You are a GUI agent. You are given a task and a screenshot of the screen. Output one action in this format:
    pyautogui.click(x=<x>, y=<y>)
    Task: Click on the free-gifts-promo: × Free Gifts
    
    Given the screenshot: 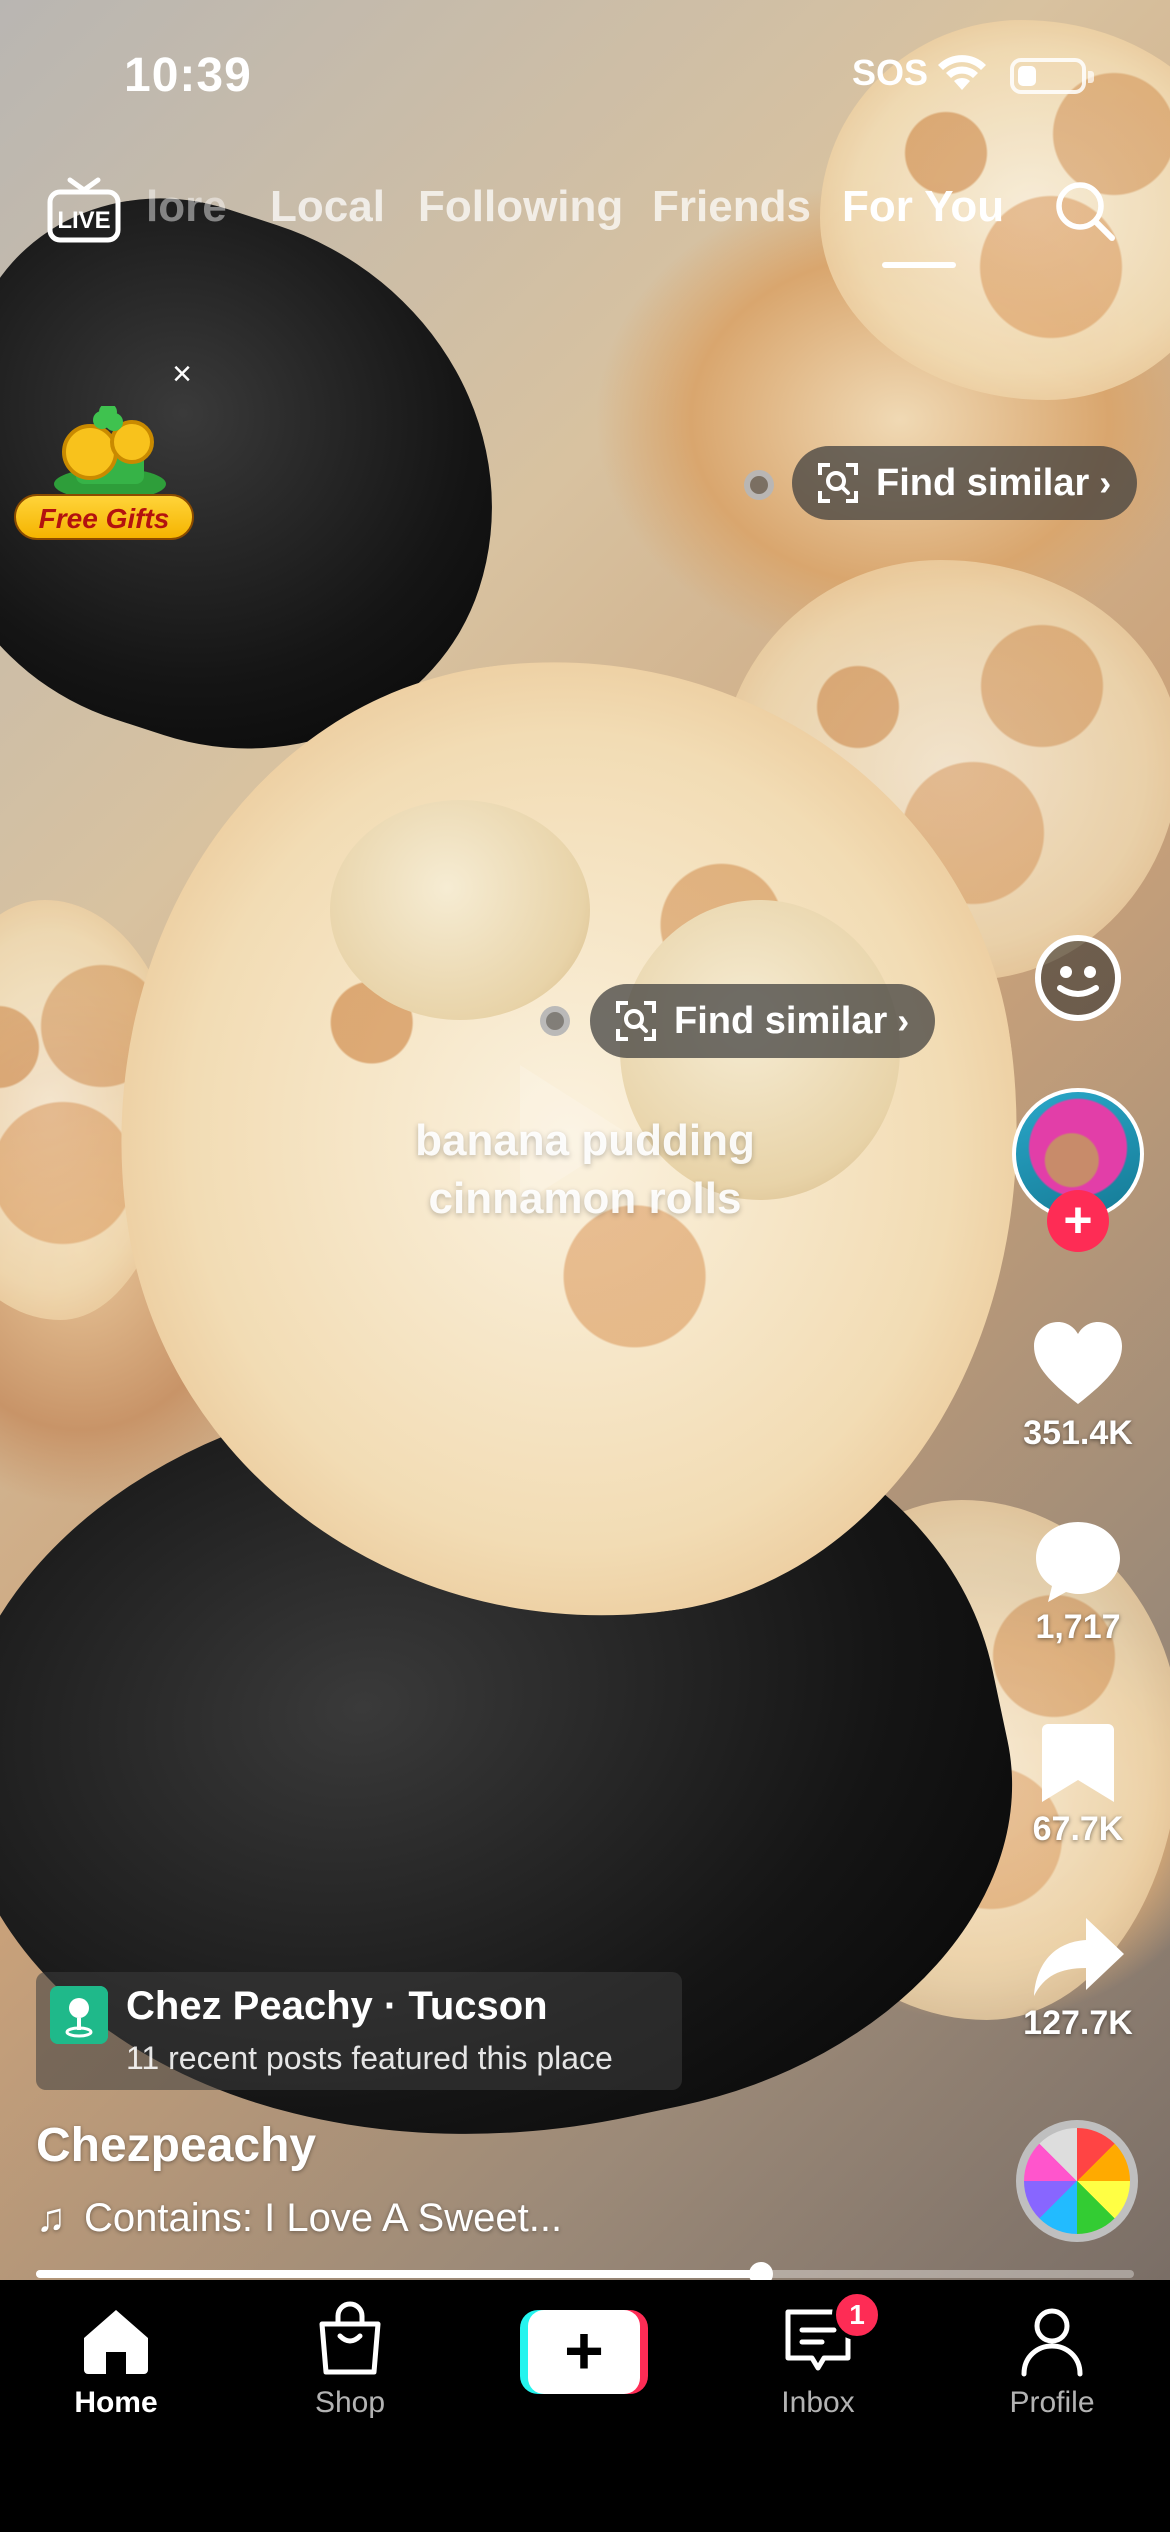 What is the action you would take?
    pyautogui.click(x=109, y=451)
    